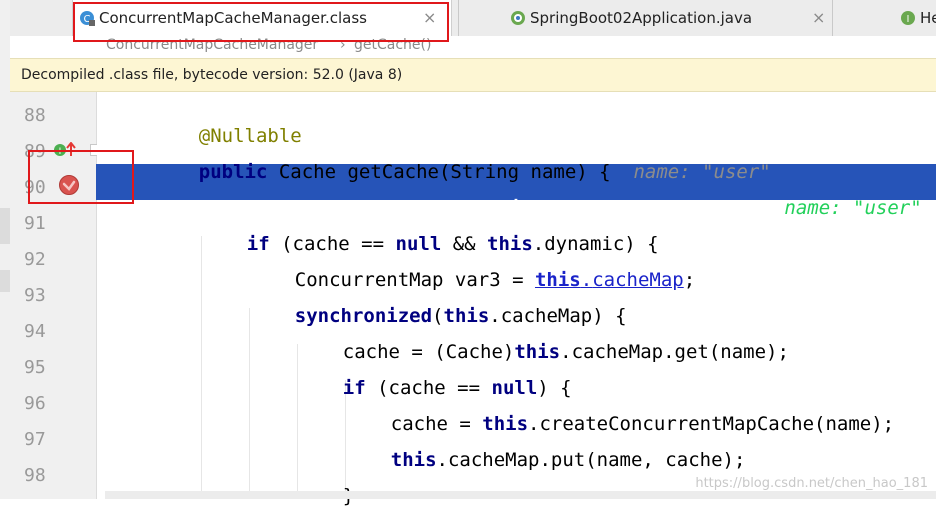 Image resolution: width=936 pixels, height=529 pixels. I want to click on line-number: 96, so click(35, 403).